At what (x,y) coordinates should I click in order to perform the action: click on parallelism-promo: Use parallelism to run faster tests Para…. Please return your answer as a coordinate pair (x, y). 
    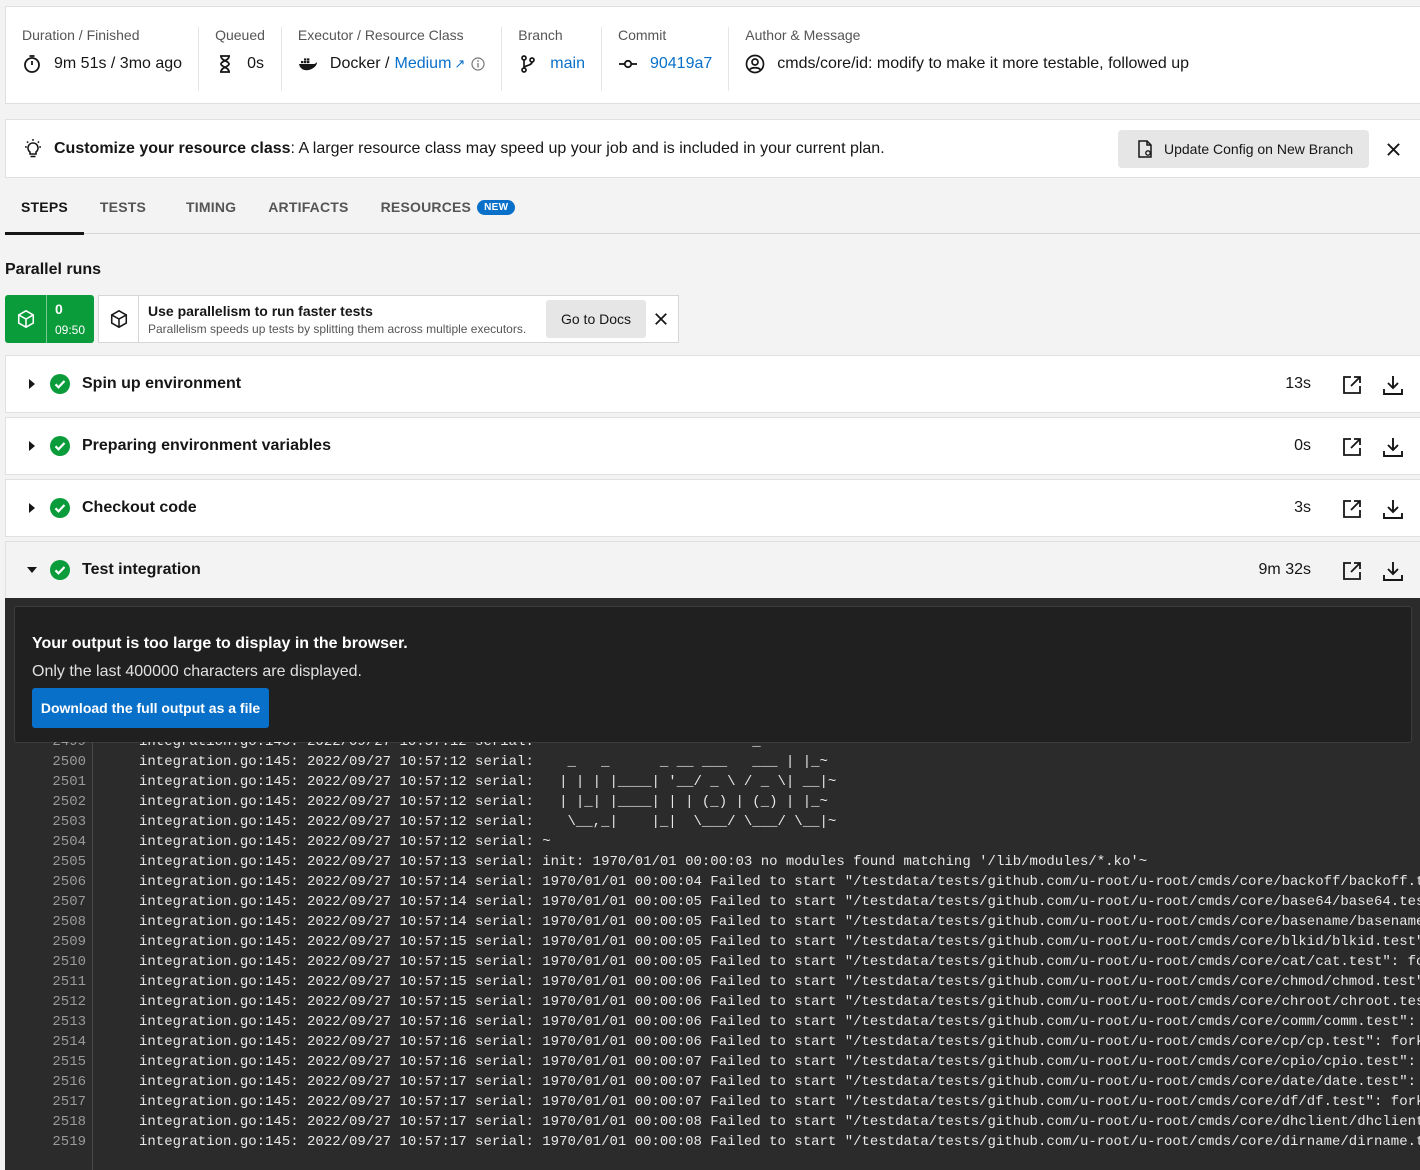
    Looking at the image, I should click on (388, 319).